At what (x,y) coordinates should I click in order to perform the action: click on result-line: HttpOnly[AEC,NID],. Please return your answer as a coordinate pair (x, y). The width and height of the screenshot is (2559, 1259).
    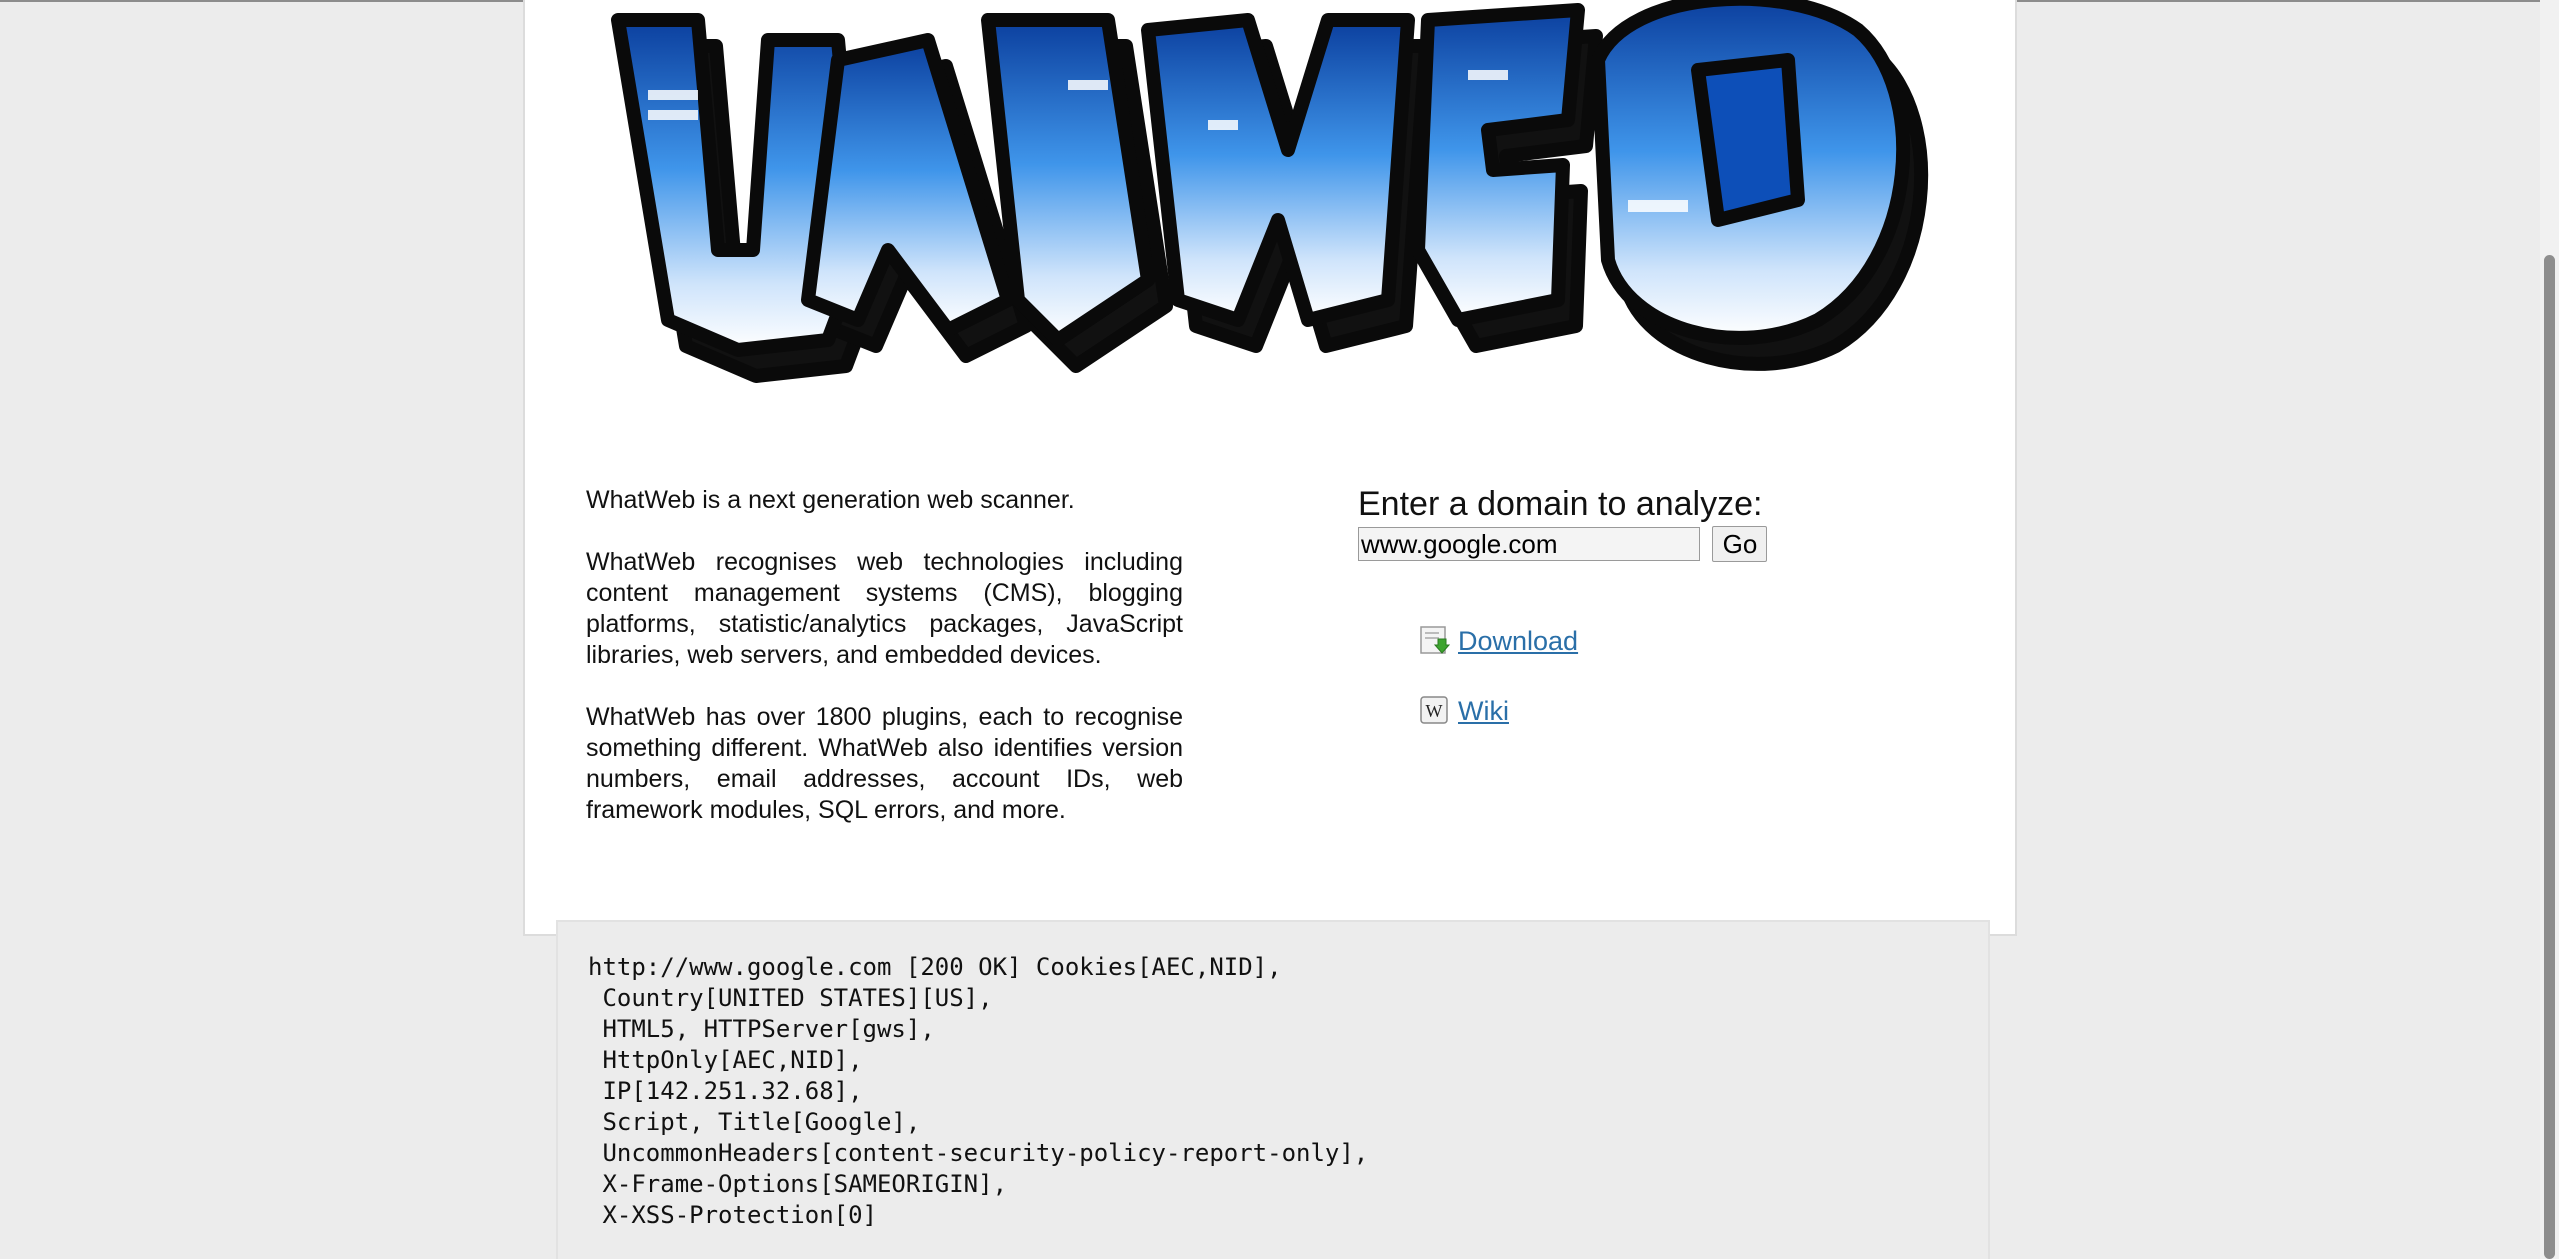
    Looking at the image, I should click on (725, 1060).